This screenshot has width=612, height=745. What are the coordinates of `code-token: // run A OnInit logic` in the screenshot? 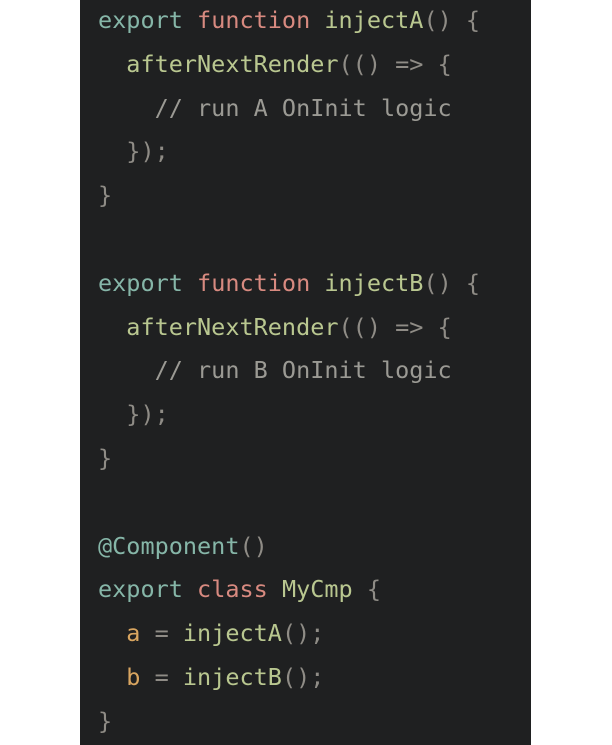 It's located at (303, 107).